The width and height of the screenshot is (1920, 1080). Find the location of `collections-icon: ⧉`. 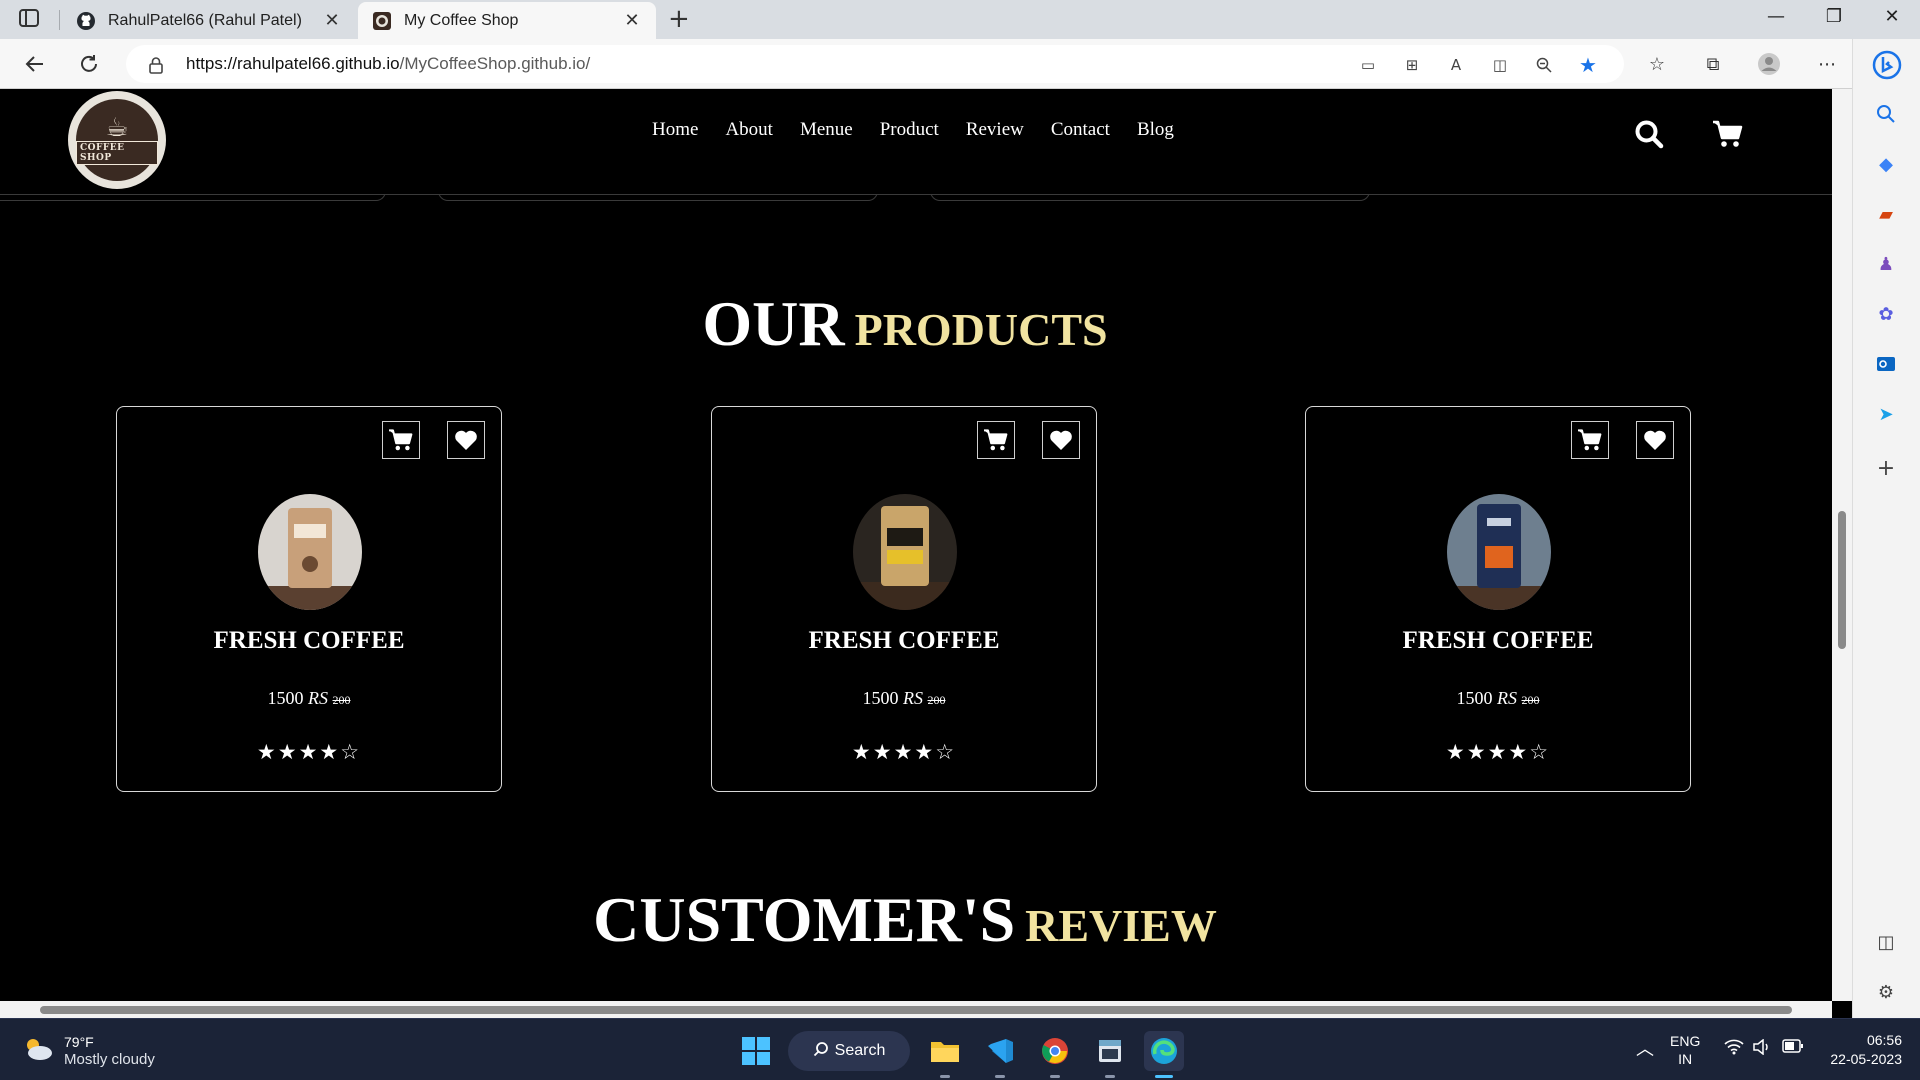

collections-icon: ⧉ is located at coordinates (1713, 64).